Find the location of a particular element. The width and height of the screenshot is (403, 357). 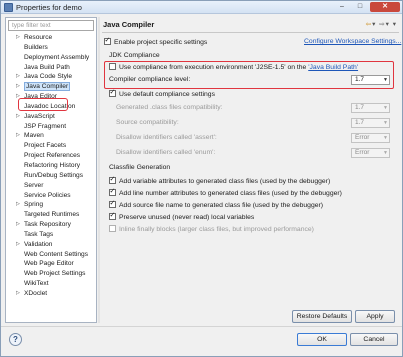

sidebar-item: Project References is located at coordinates (51, 156).